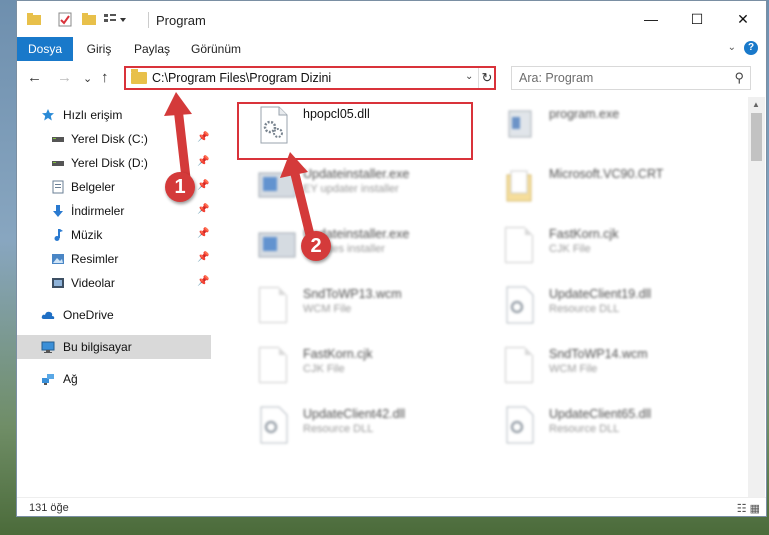 This screenshot has width=769, height=535. Describe the element at coordinates (180, 187) in the screenshot. I see `step-badge-1: 1` at that location.